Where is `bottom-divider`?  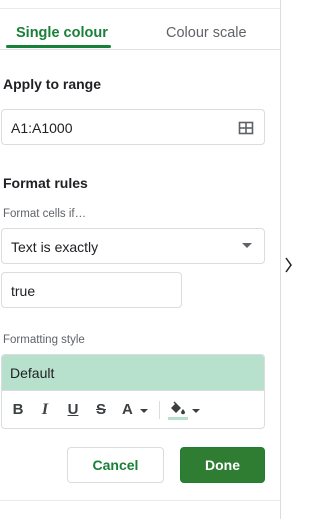
bottom-divider is located at coordinates (140, 500).